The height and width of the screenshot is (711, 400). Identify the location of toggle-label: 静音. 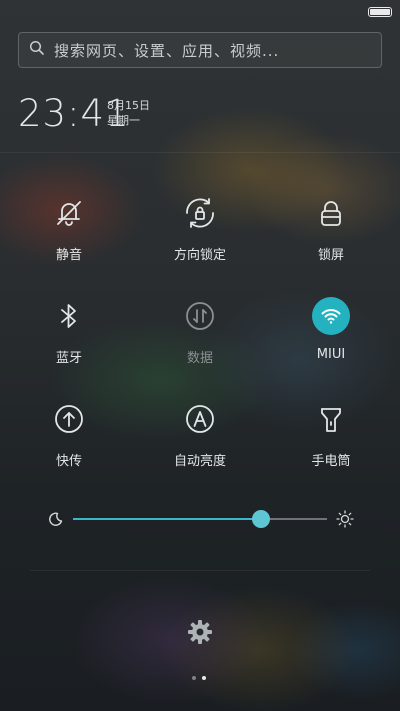
(68, 255).